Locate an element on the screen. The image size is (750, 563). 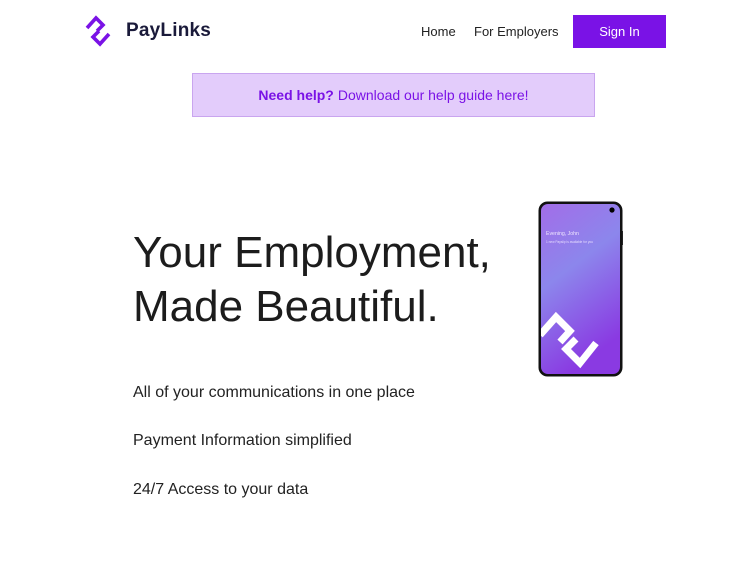
feature-item: All of your communications in one place is located at coordinates (274, 392).